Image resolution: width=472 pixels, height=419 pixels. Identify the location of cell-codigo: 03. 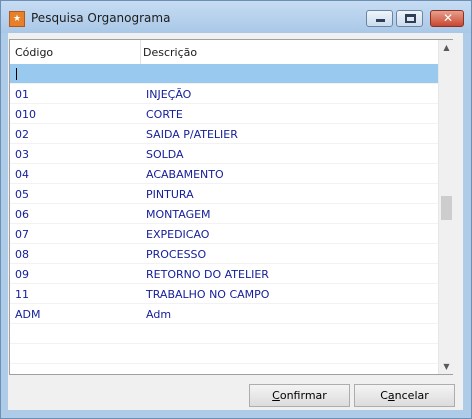
(22, 154).